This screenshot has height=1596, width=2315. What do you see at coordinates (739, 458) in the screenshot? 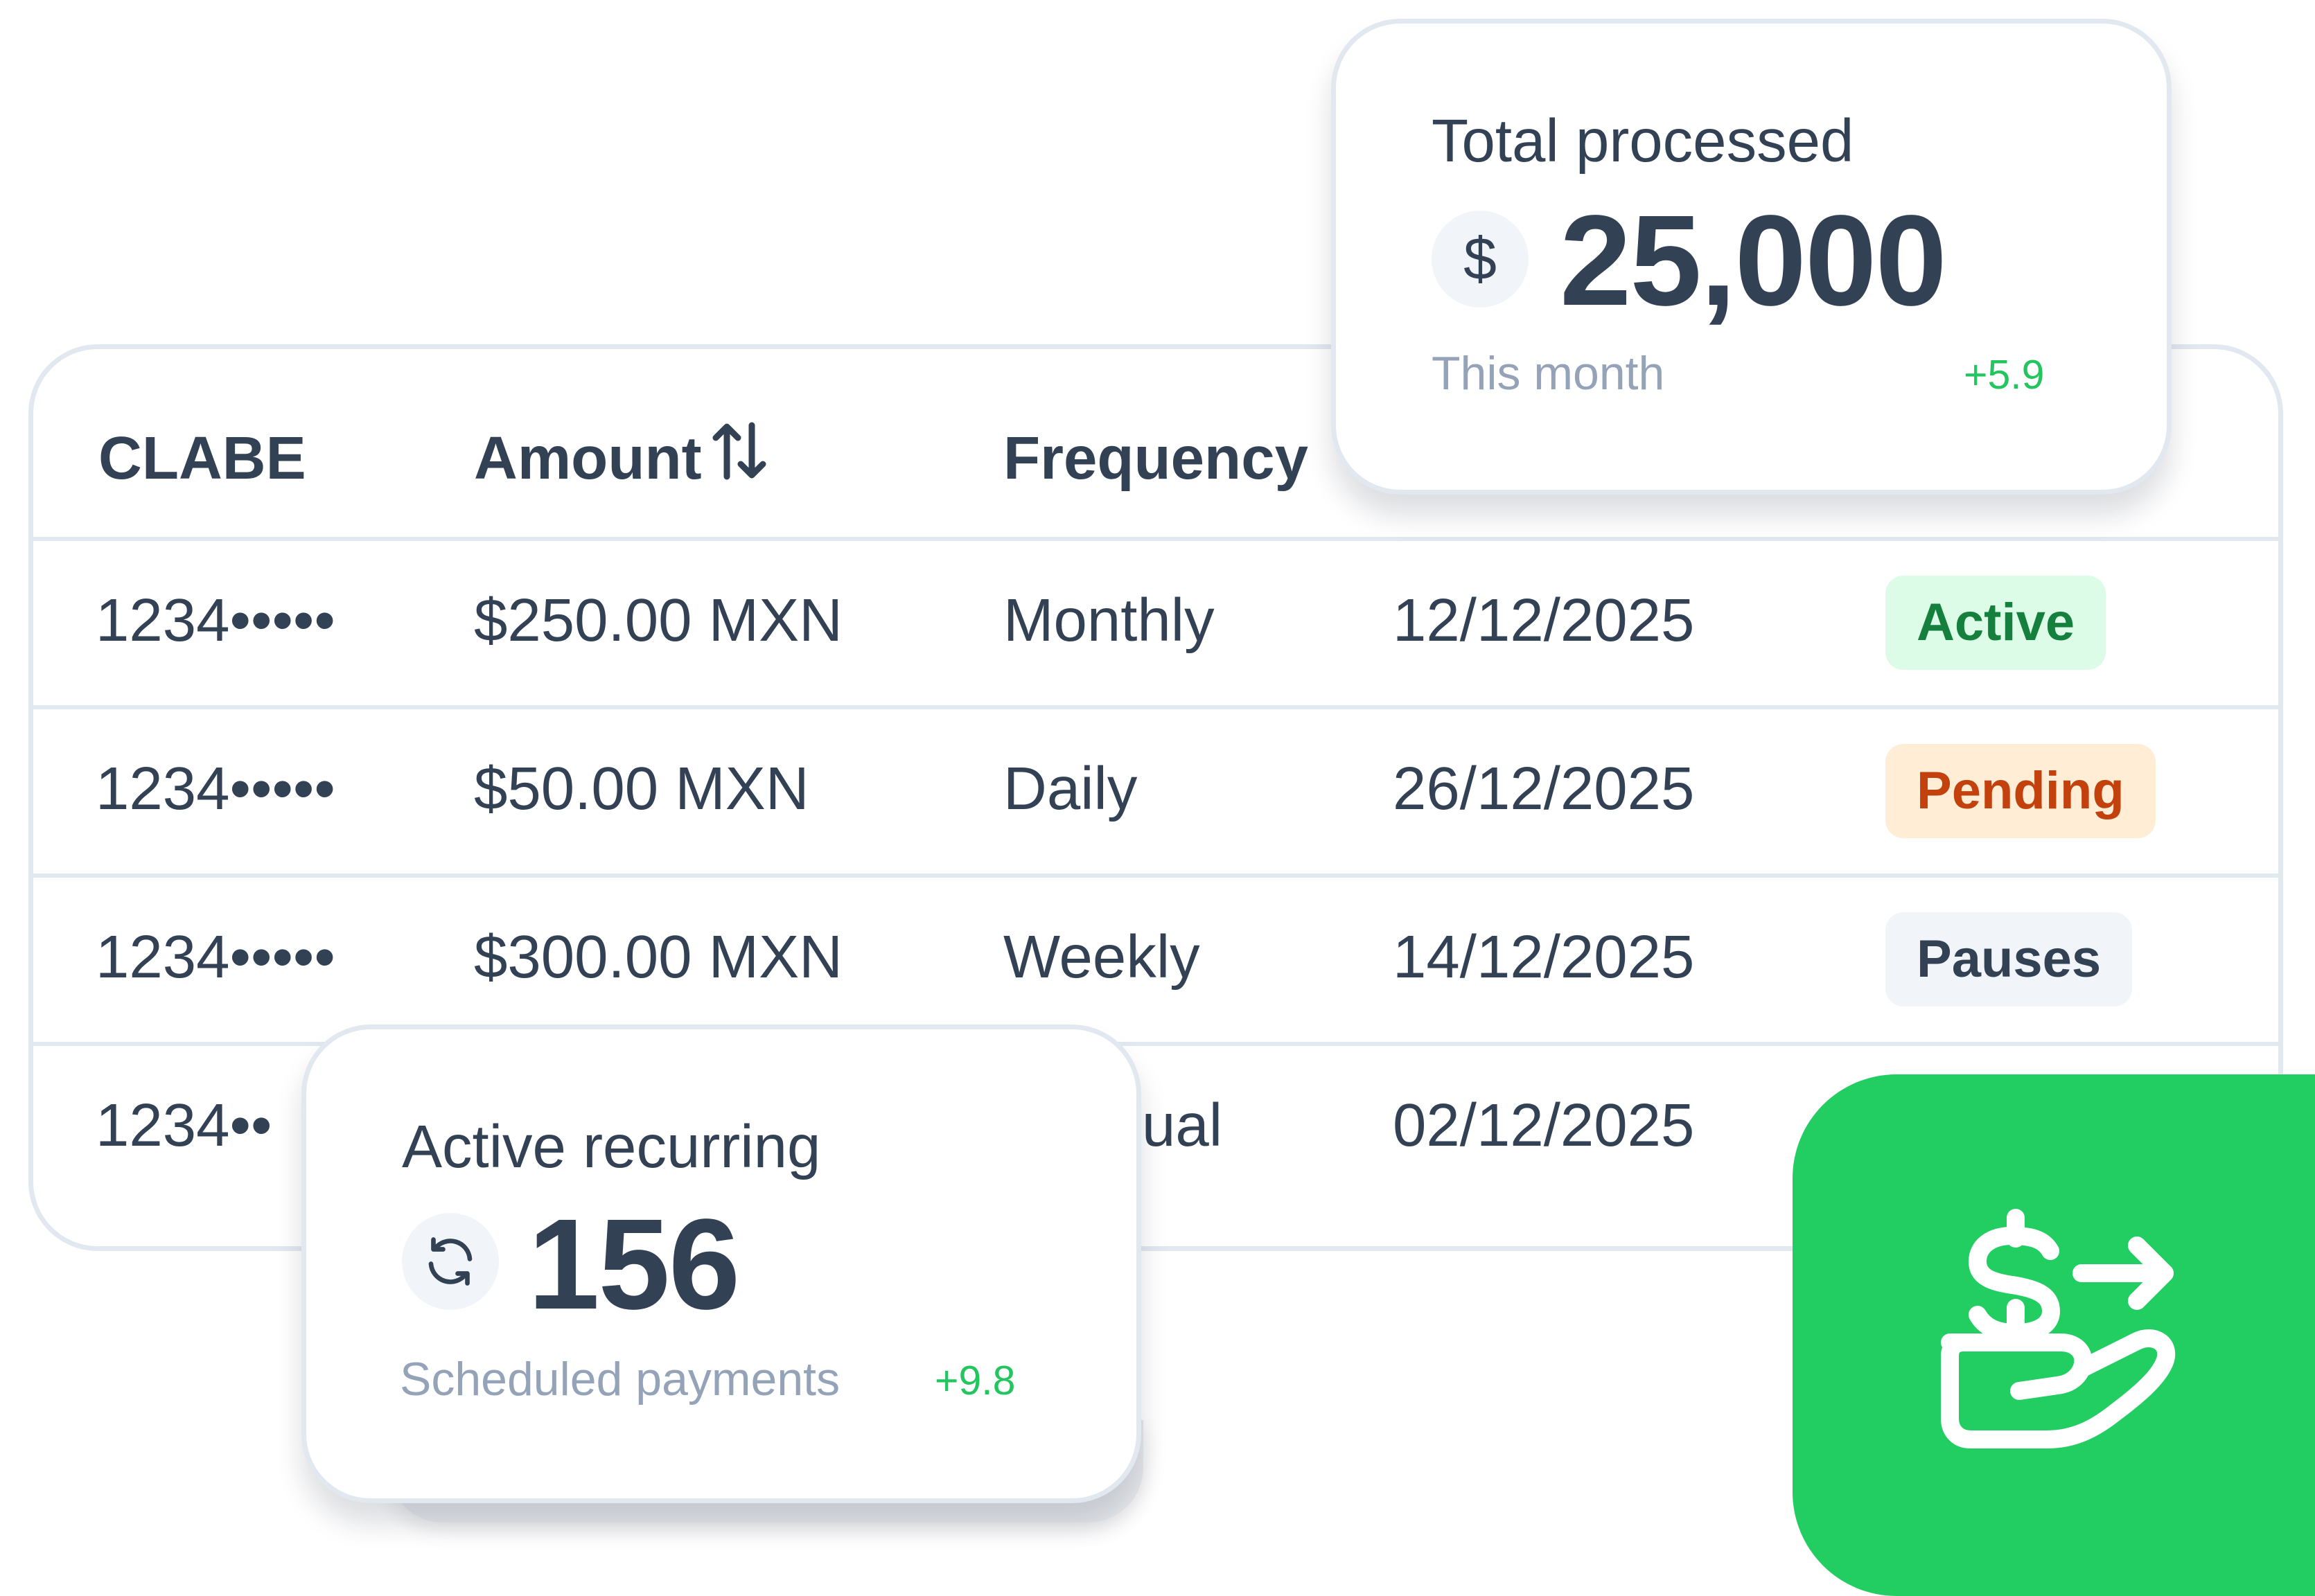
I see `sort-icon` at bounding box center [739, 458].